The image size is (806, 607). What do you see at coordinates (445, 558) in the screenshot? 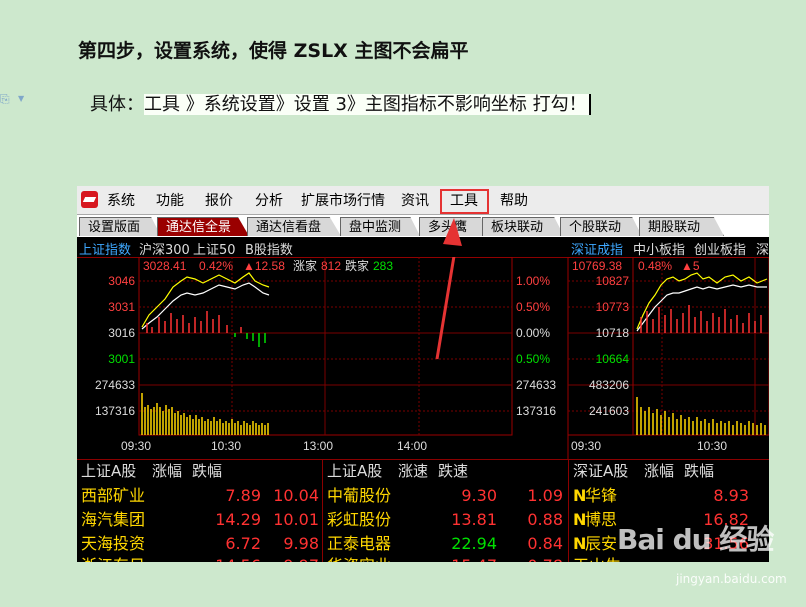
I see `table-row: 华资实业 15.47 0.78` at bounding box center [445, 558].